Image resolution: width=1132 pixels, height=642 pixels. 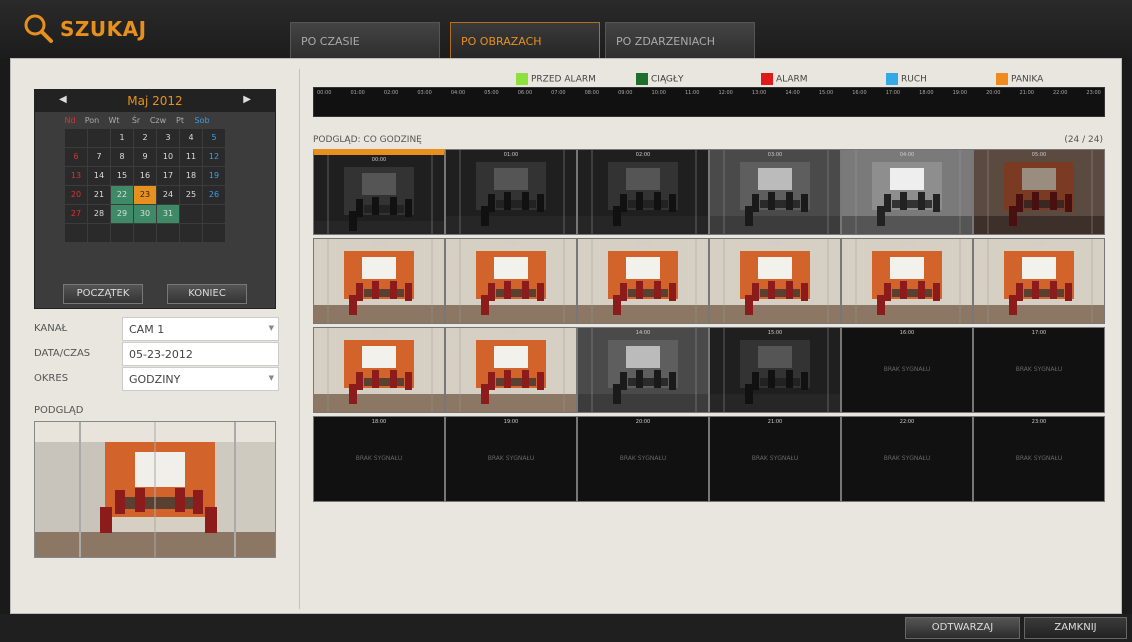 What do you see at coordinates (1039, 155) in the screenshot?
I see `thumbnail-time: 05:00` at bounding box center [1039, 155].